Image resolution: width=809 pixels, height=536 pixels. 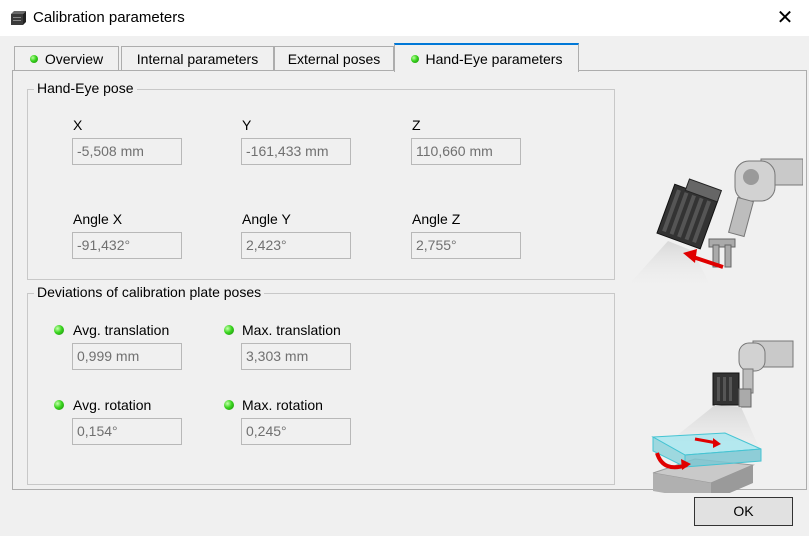 I want to click on y-label: Y, so click(x=247, y=125).